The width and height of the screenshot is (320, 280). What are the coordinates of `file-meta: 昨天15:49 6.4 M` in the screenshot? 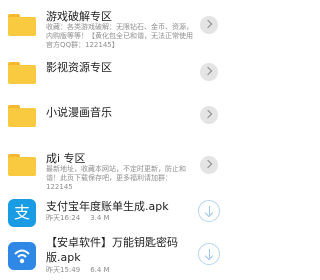 It's located at (83, 270).